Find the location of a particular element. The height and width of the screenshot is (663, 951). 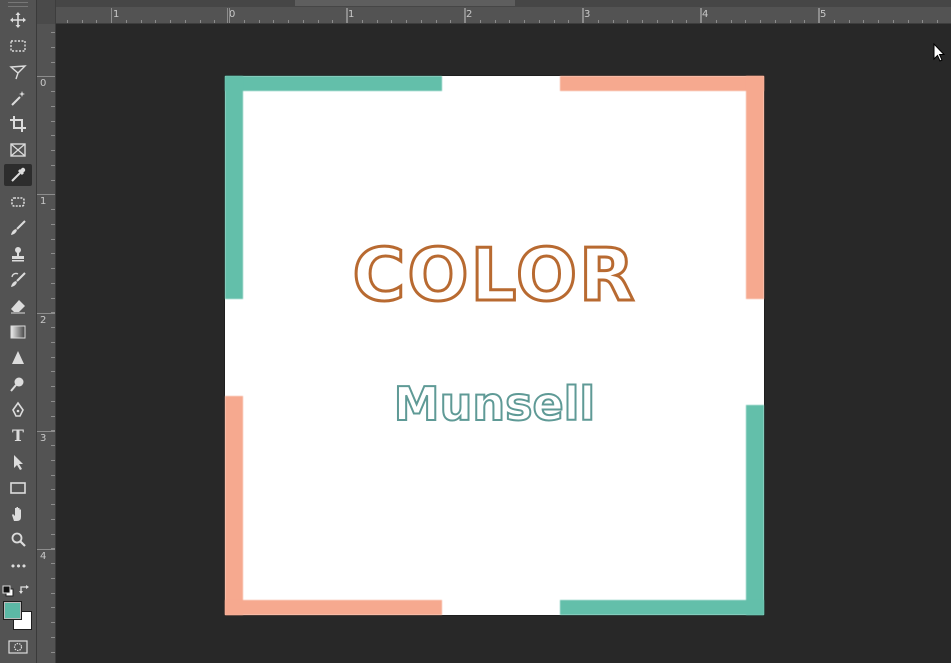

zoom-icon is located at coordinates (18, 539).